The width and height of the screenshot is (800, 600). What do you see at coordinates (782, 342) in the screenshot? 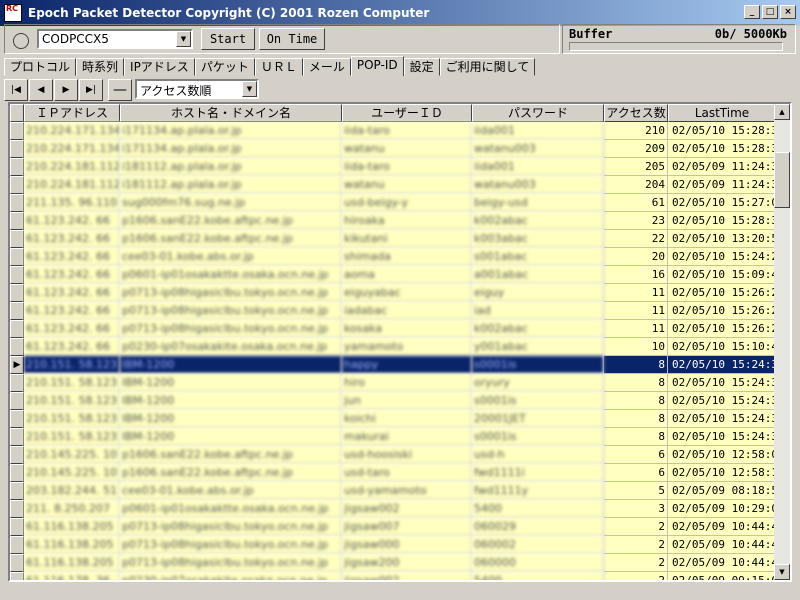
I see `vertical-scrollbar: ▲ ▼` at bounding box center [782, 342].